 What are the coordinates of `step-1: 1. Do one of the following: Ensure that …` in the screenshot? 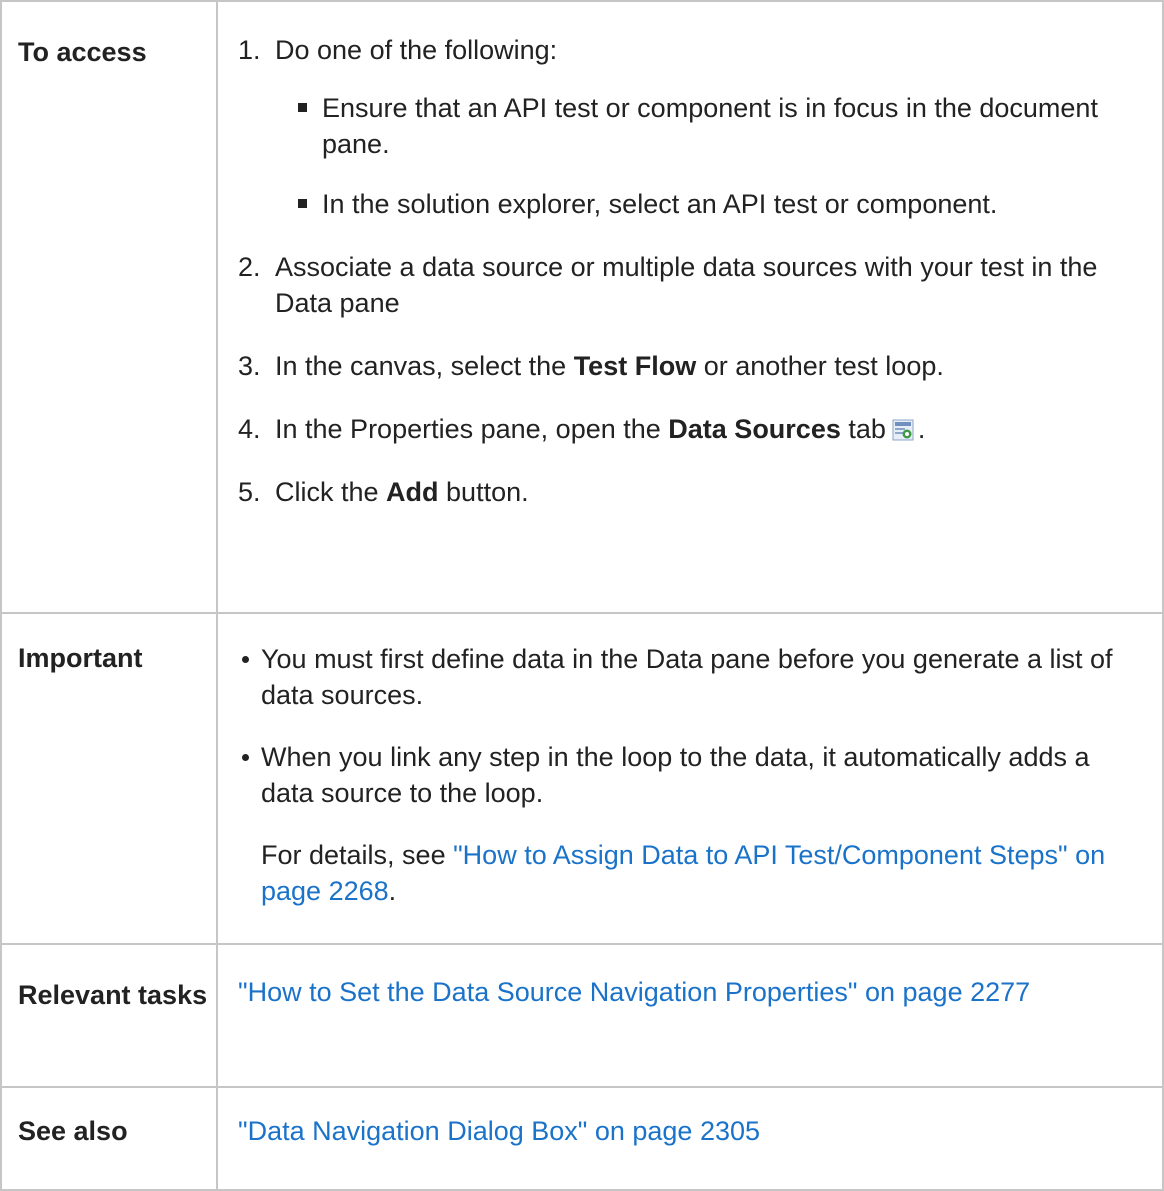 It's located at (692, 127).